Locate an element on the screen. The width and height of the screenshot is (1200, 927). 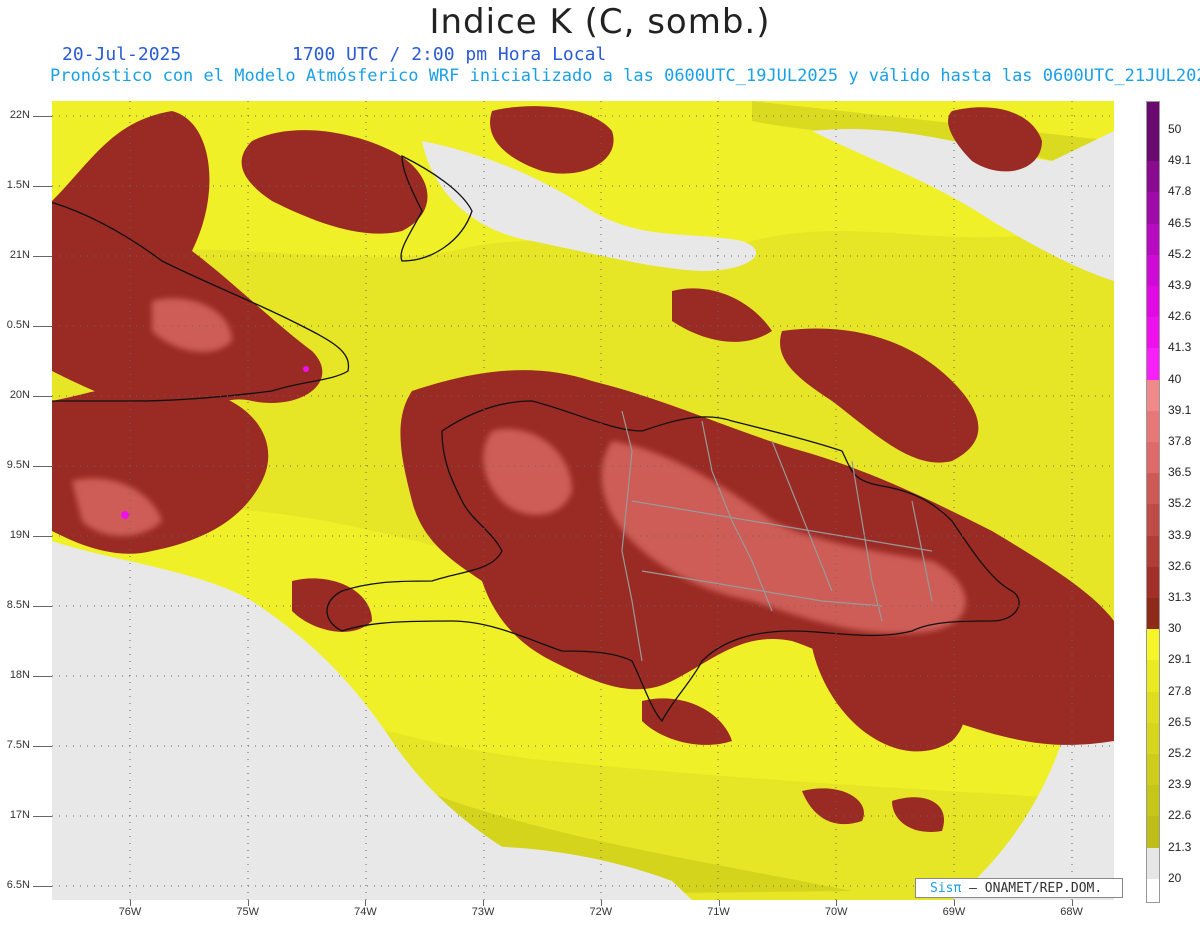
lon-label: 69W is located at coordinates (954, 912).